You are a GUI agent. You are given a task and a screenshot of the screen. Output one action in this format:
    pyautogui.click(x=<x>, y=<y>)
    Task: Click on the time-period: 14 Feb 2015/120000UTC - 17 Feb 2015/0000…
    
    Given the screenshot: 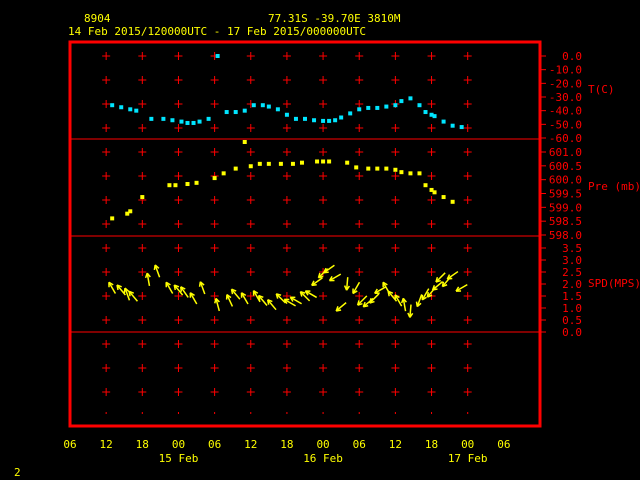 What is the action you would take?
    pyautogui.click(x=217, y=31)
    